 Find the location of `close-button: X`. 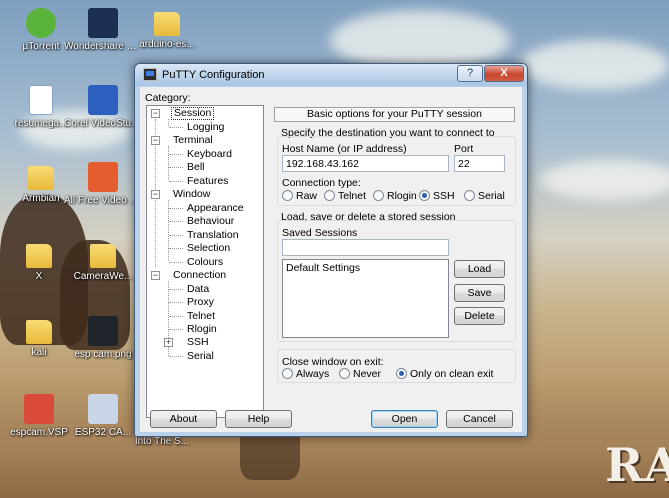

close-button: X is located at coordinates (504, 73).